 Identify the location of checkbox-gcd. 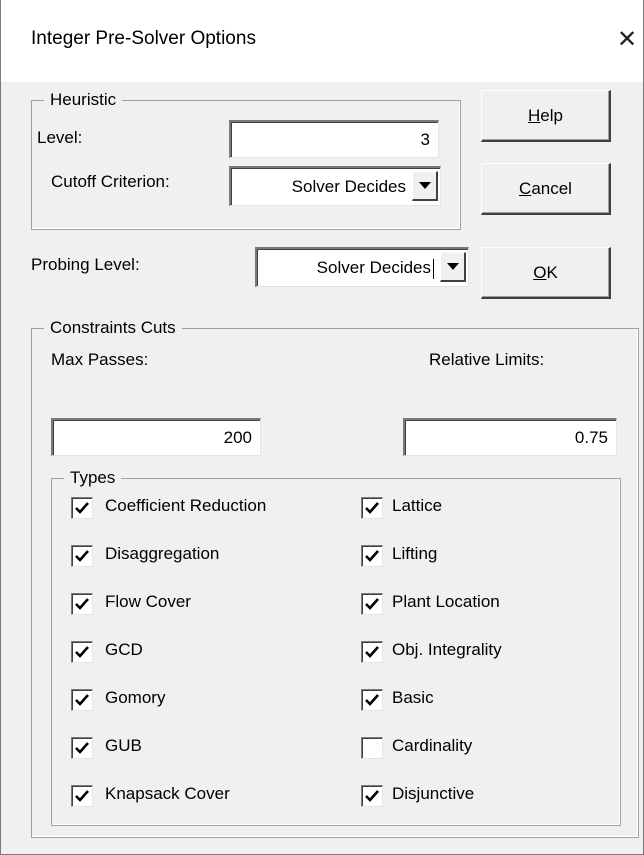
(82, 652).